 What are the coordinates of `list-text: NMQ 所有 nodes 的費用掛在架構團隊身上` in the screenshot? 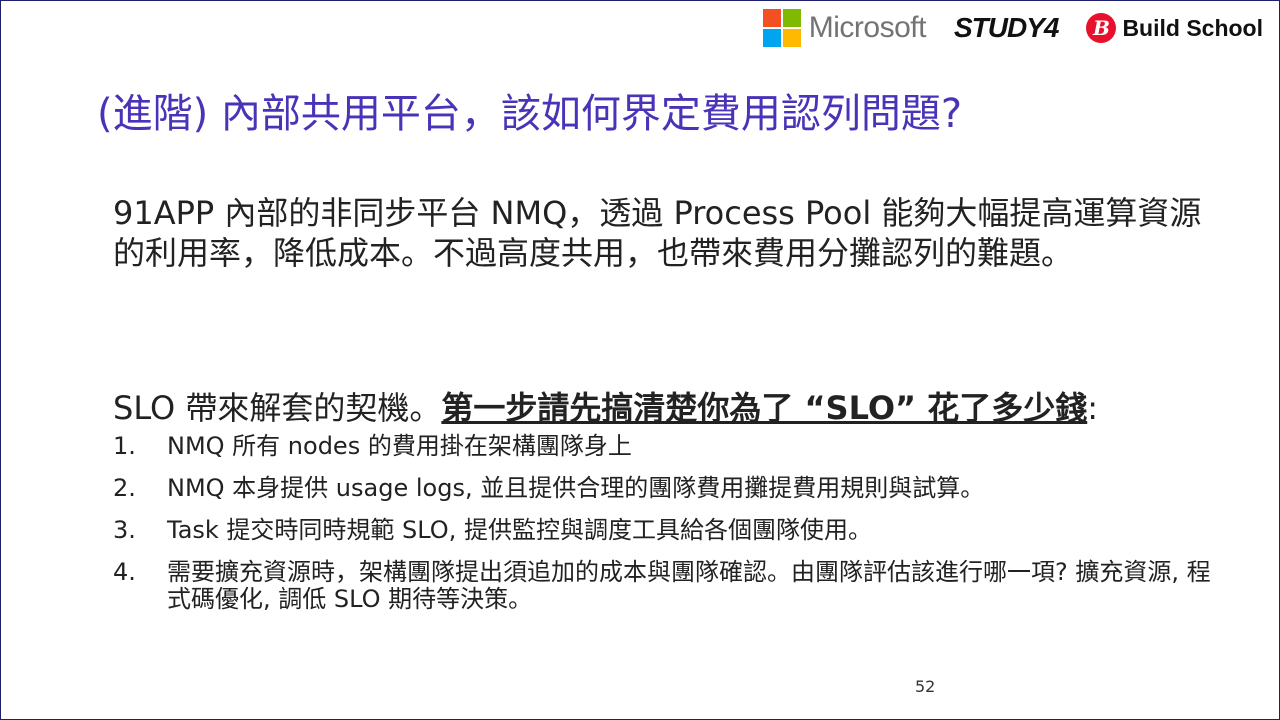 It's located at (399, 446).